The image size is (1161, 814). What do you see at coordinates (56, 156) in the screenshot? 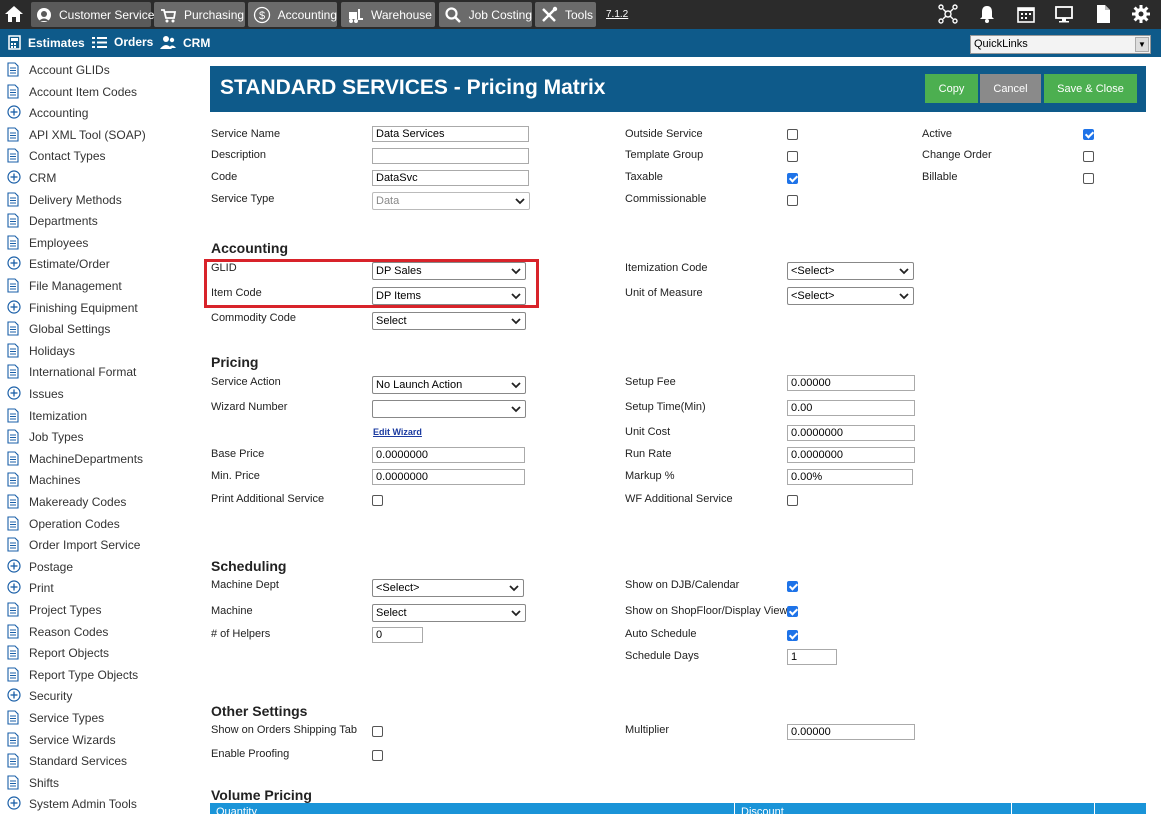
I see `sidebar-item-contact-types: Contact Types` at bounding box center [56, 156].